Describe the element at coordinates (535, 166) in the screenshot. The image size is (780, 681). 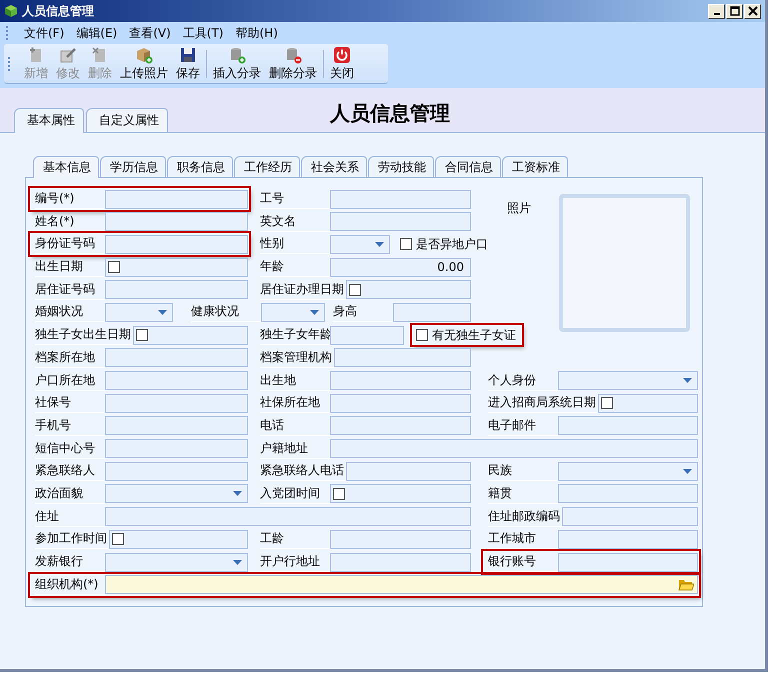
I see `tab: 工资标准` at that location.